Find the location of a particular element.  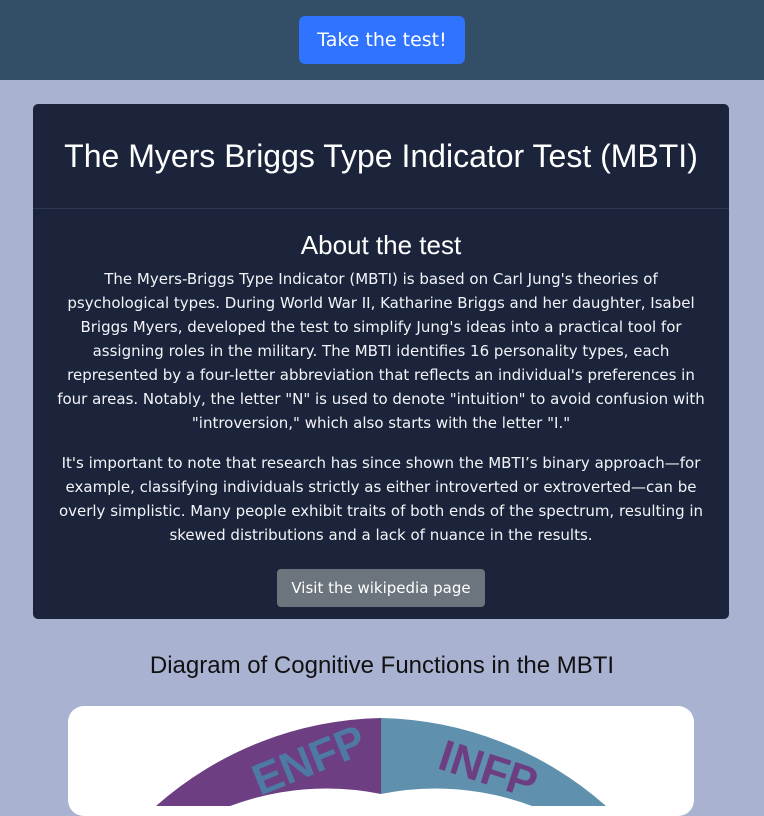

take-the-test-button: Take the test! is located at coordinates (382, 40).